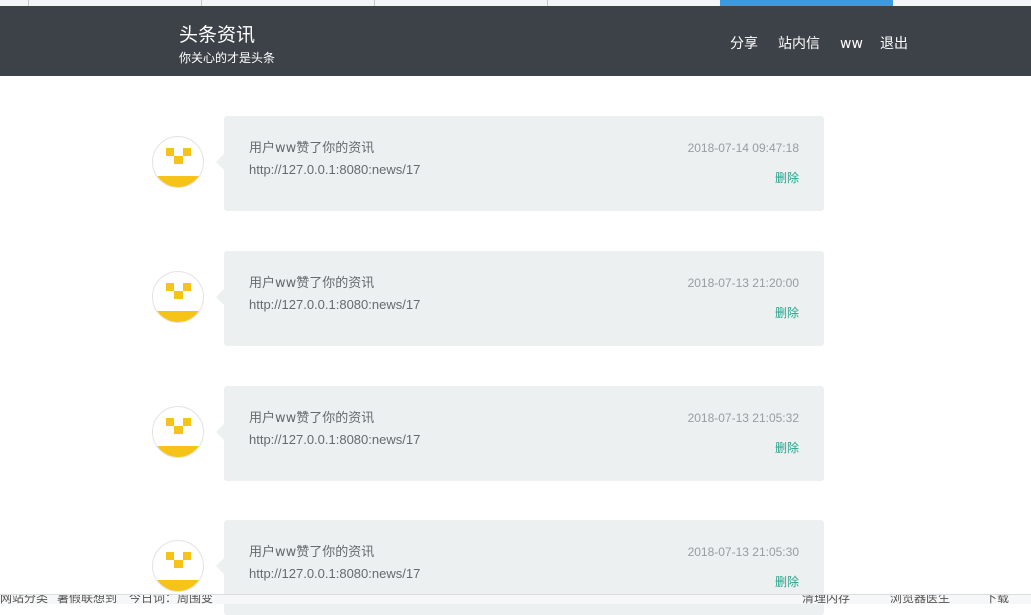 Image resolution: width=1031 pixels, height=615 pixels. Describe the element at coordinates (894, 44) in the screenshot. I see `nav-logout-link: 退出` at that location.